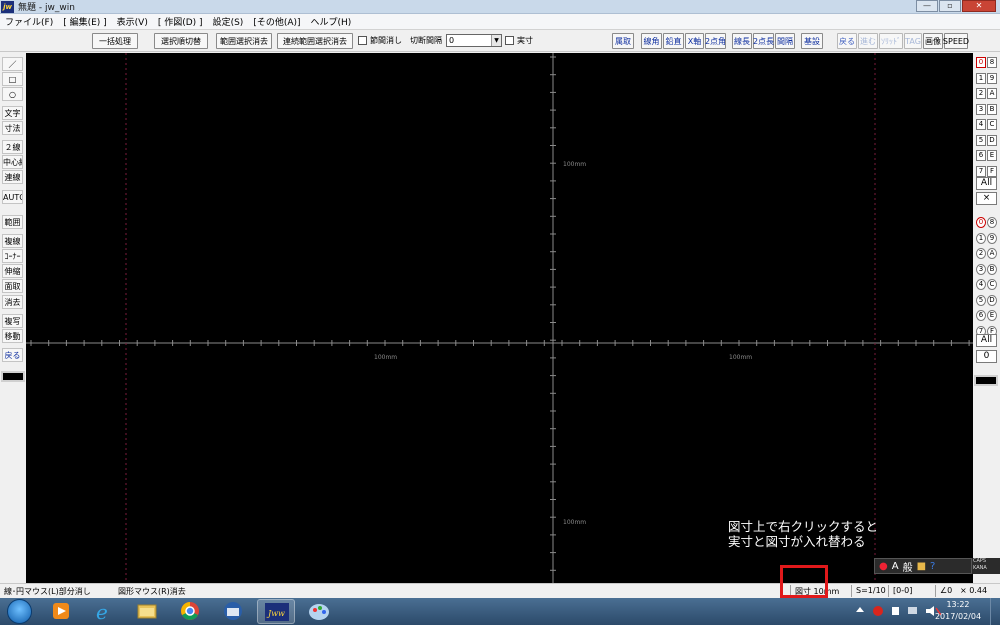 Image resolution: width=1000 pixels, height=625 pixels. What do you see at coordinates (12, 147) in the screenshot?
I see `double-line-tool-button: ２線` at bounding box center [12, 147].